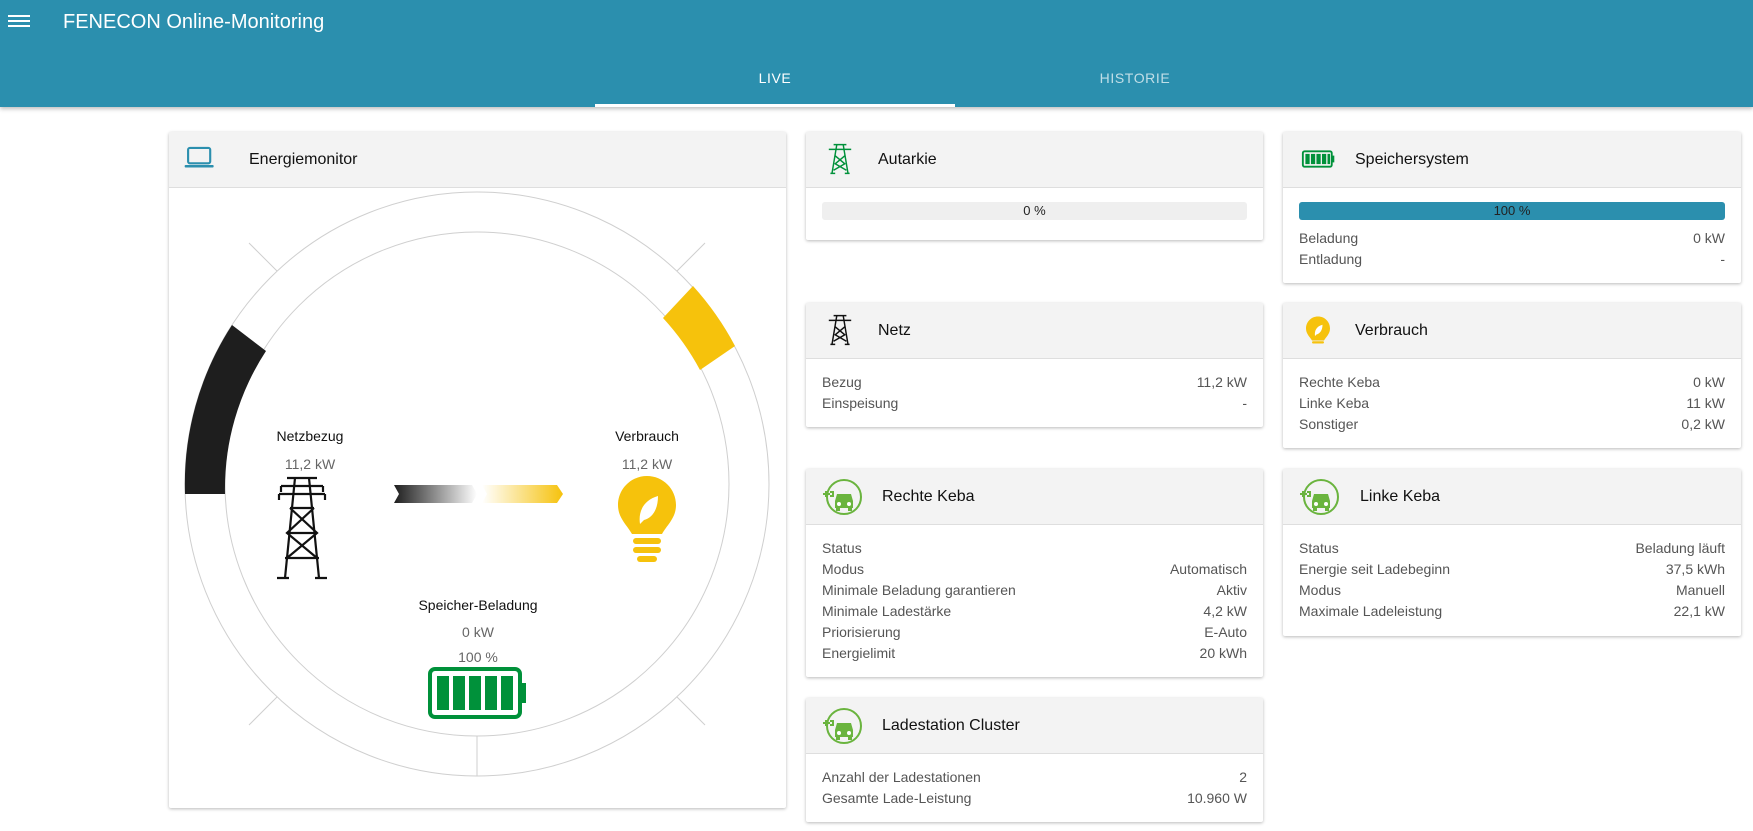  What do you see at coordinates (477, 160) in the screenshot?
I see `card-header: Energiemonitor` at bounding box center [477, 160].